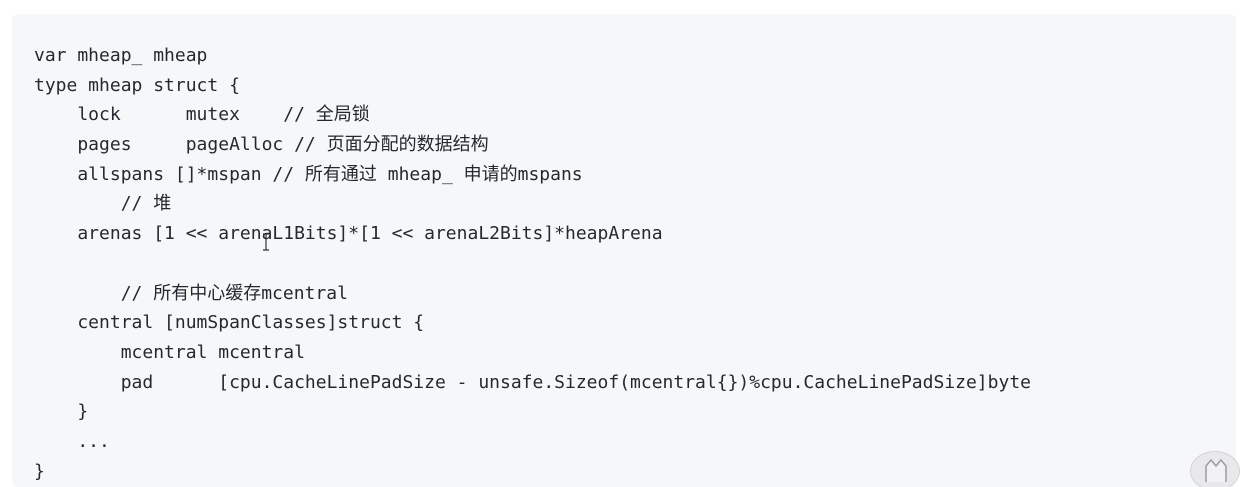 The height and width of the screenshot is (487, 1252). What do you see at coordinates (266, 242) in the screenshot?
I see `text-cursor-icon` at bounding box center [266, 242].